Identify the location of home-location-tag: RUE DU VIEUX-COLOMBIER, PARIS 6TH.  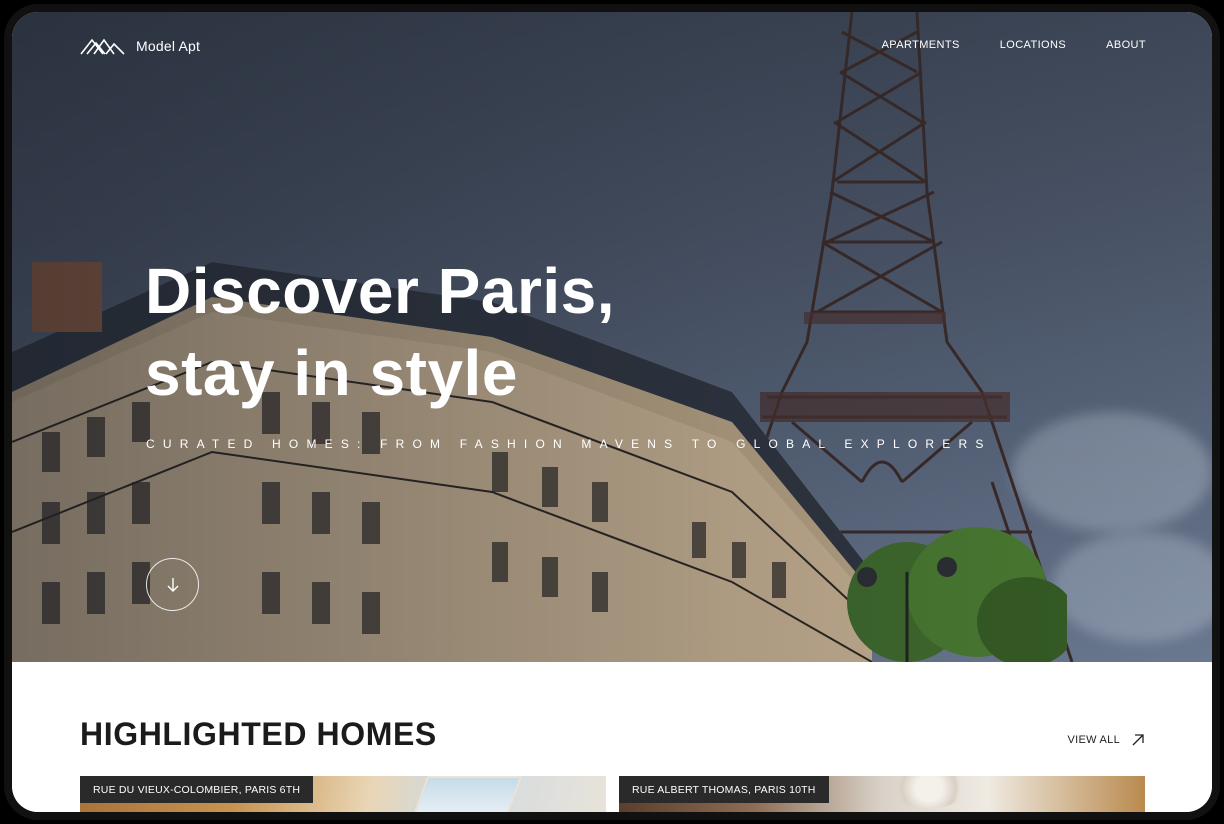
(197, 789).